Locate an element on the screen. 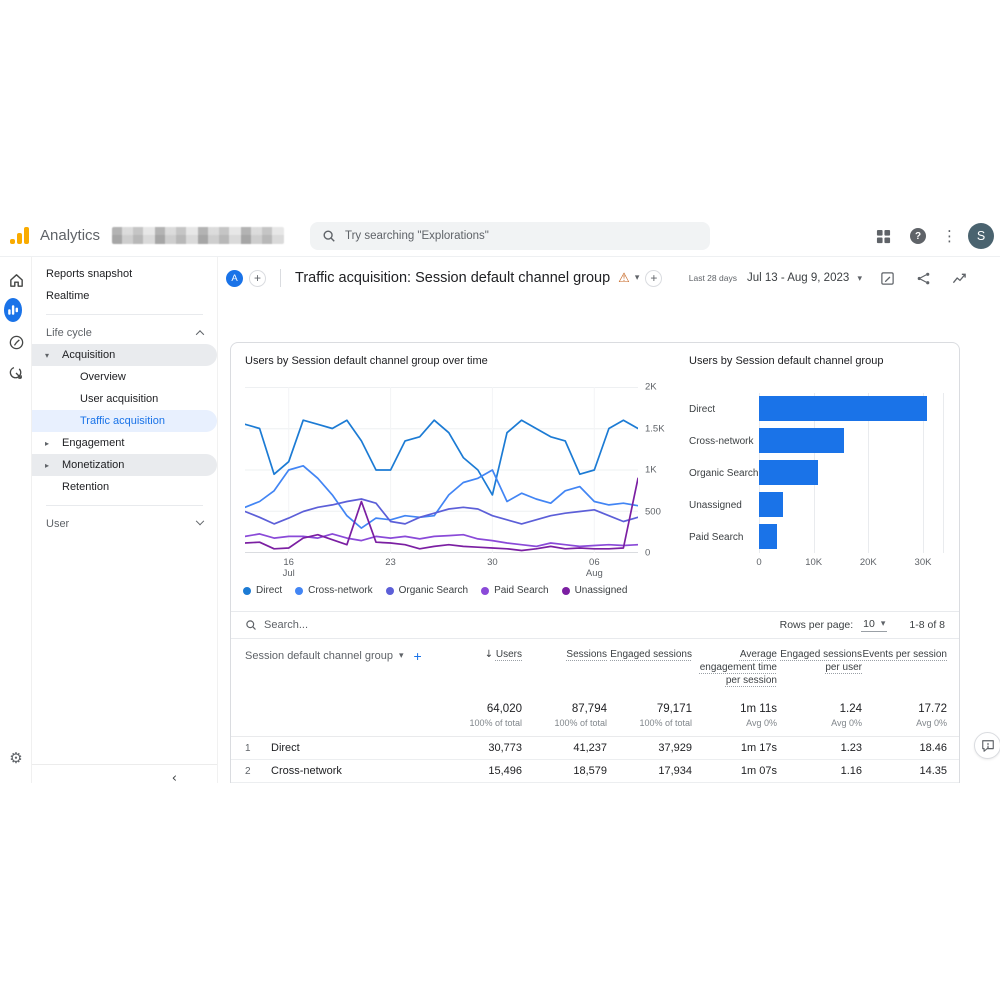 The width and height of the screenshot is (1000, 1000). bar-category-label: Unassigned is located at coordinates (715, 505).